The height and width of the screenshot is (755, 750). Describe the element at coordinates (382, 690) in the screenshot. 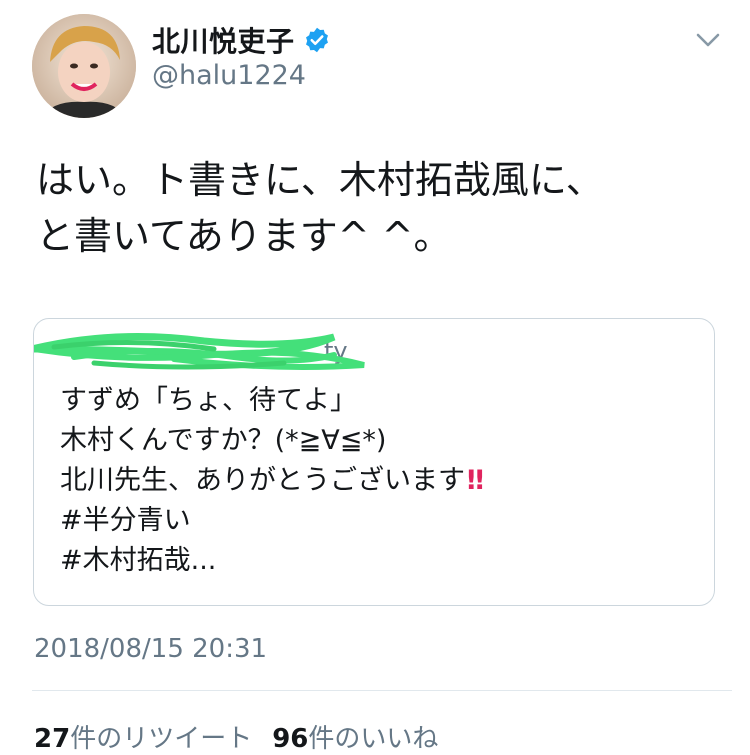

I see `divider` at that location.